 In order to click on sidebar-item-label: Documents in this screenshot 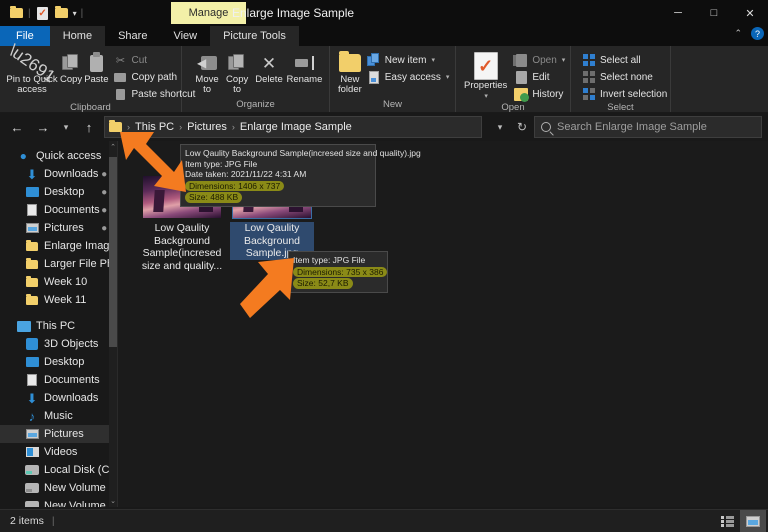, I will do `click(72, 210)`.